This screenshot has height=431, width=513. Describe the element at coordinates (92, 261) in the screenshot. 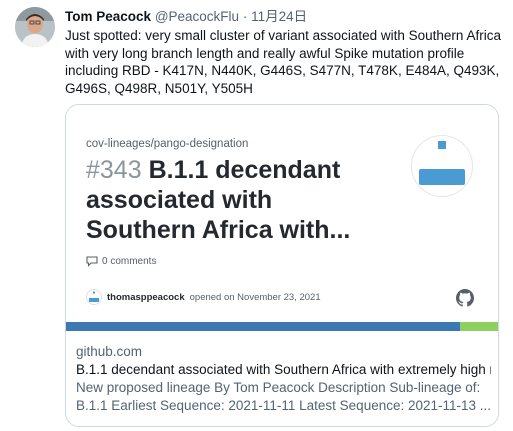

I see `comment-icon` at that location.